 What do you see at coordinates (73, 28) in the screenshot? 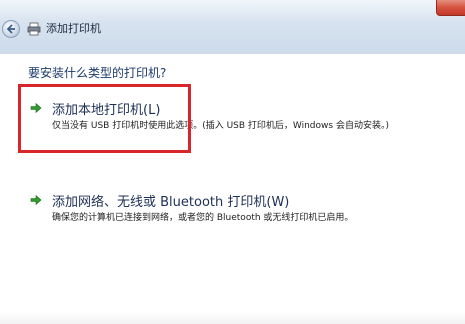
I see `window-title: 添加打印机` at bounding box center [73, 28].